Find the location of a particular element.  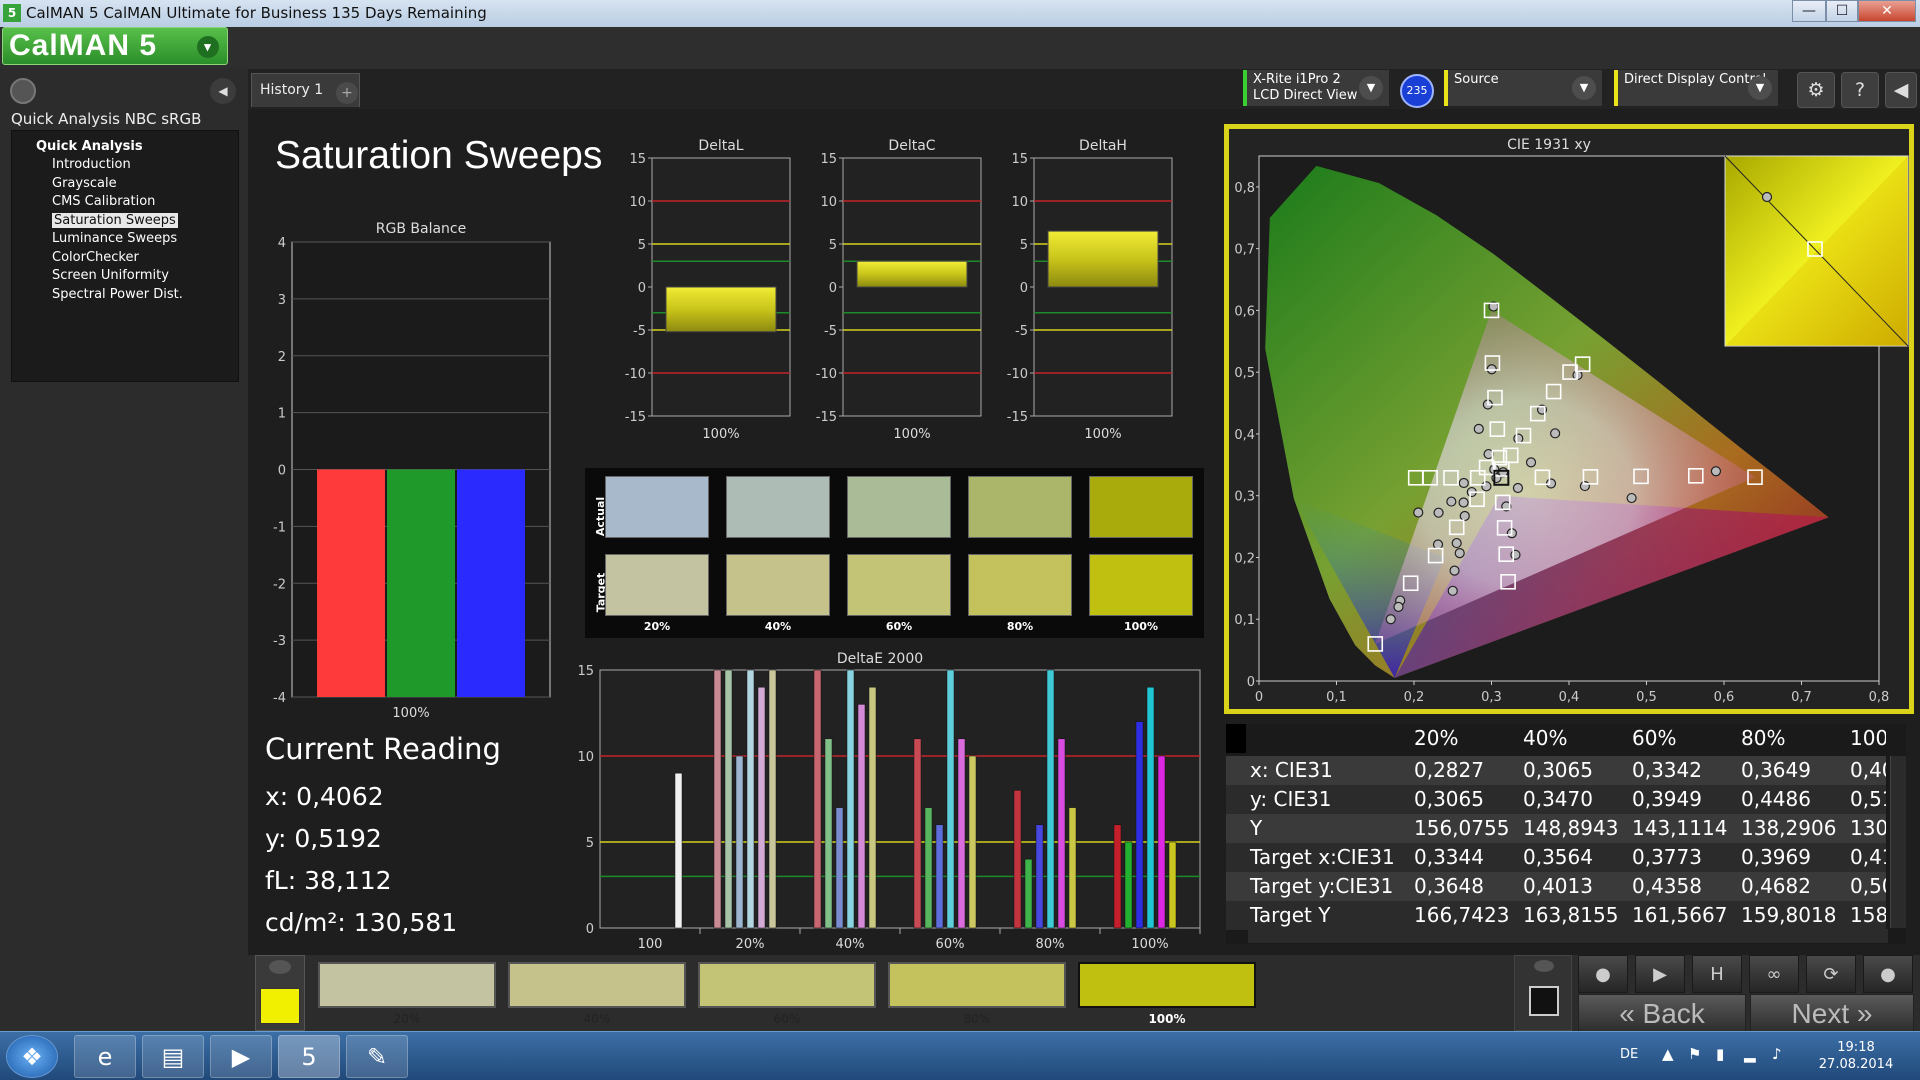

plot-area is located at coordinates (900, 799).